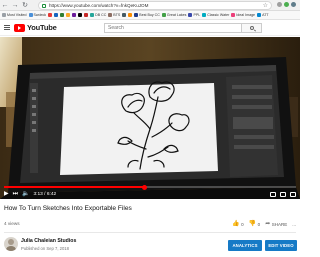  I want to click on forward-icon: →, so click(15, 5).